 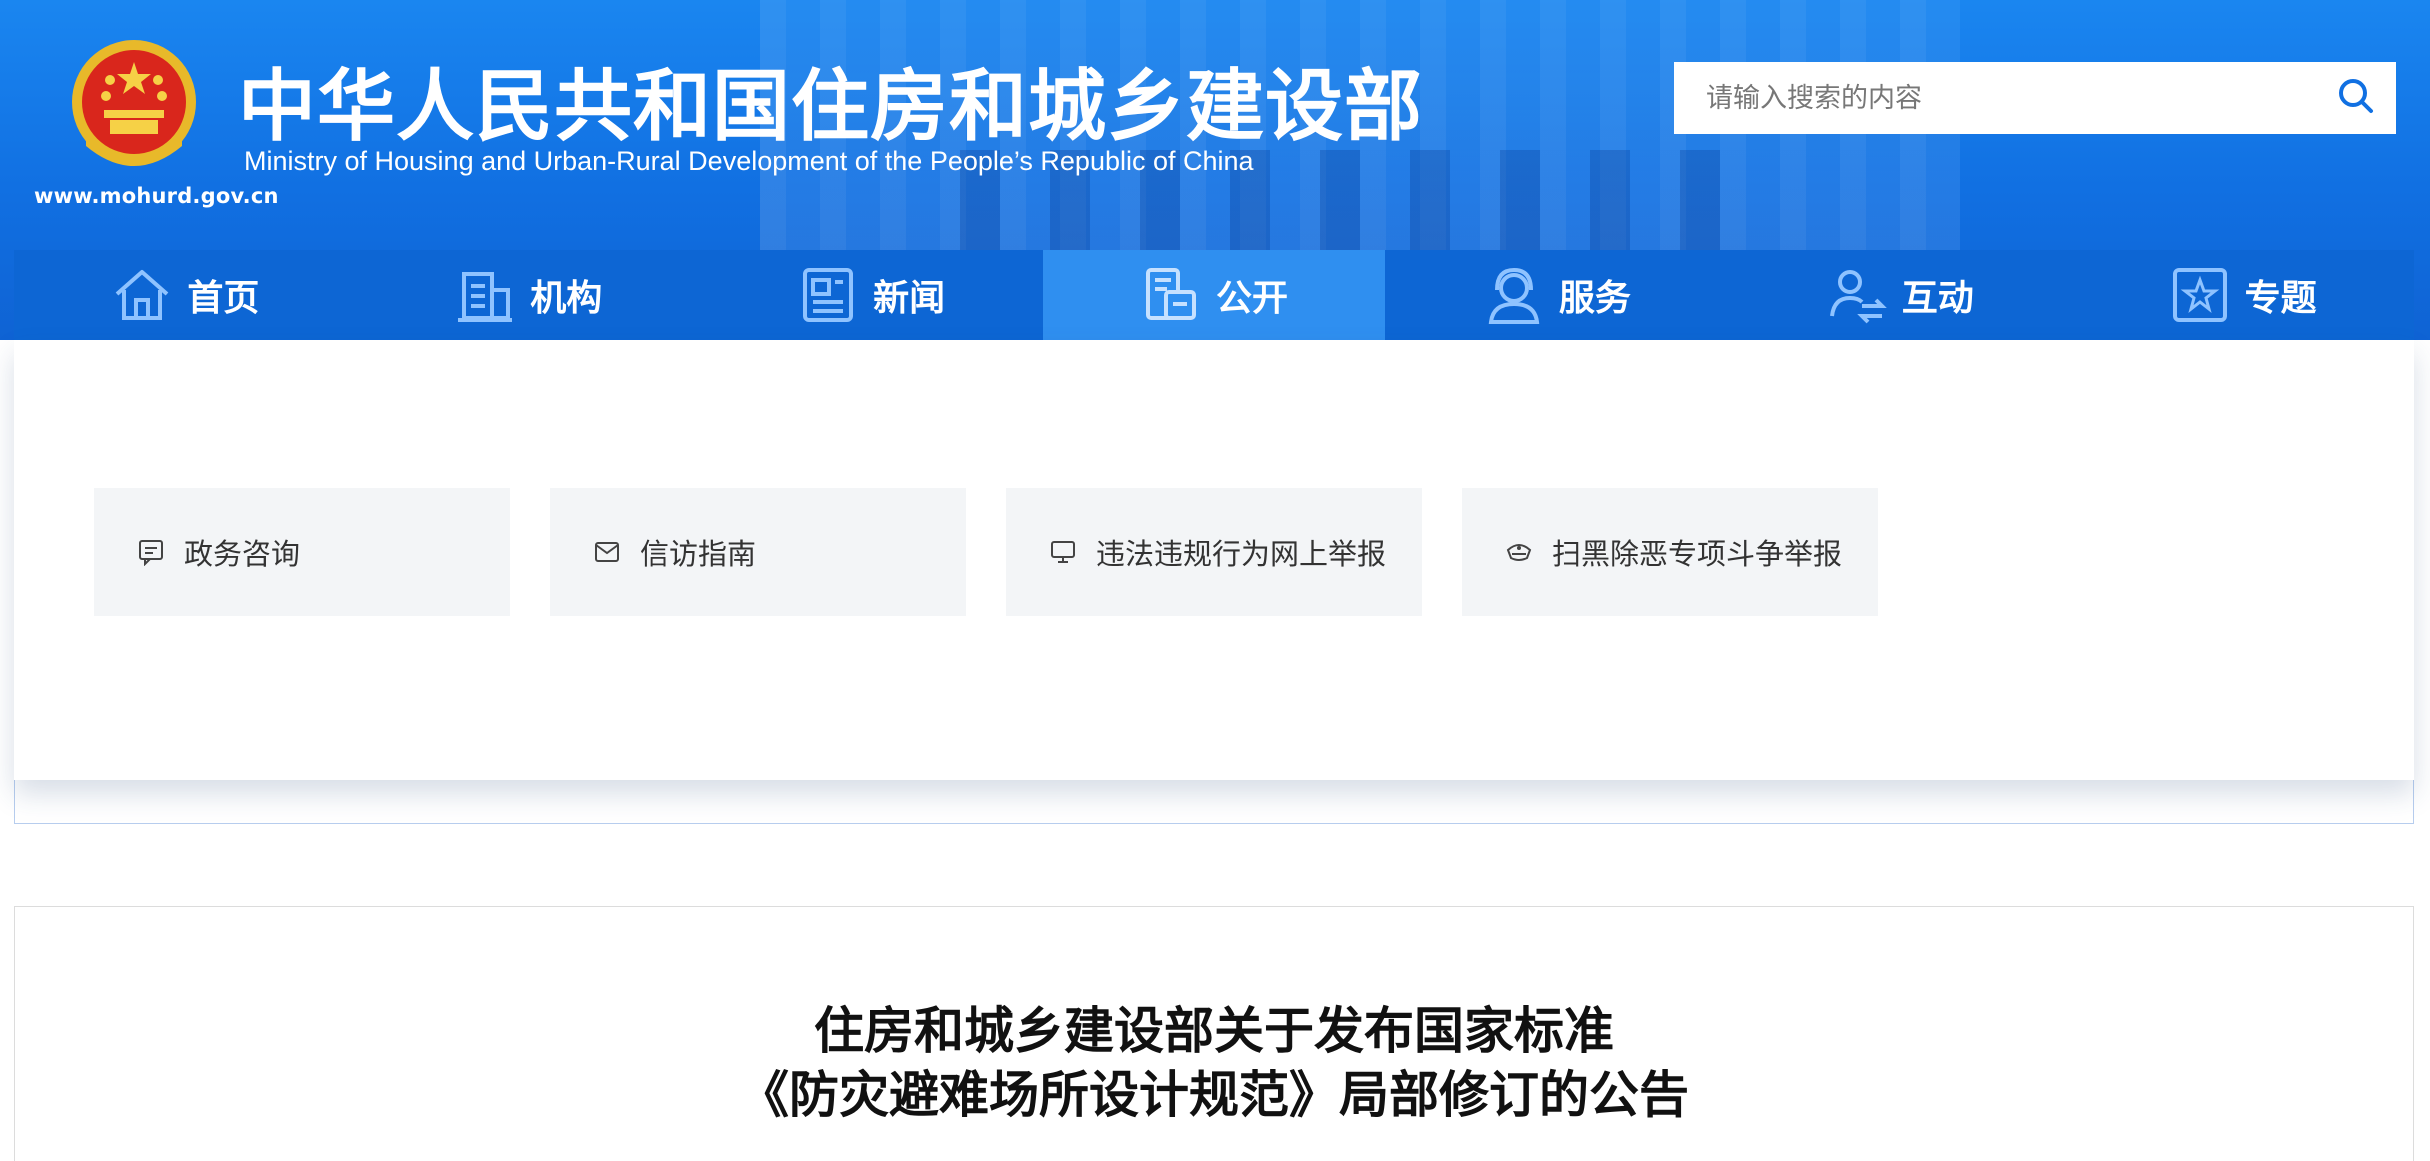 I want to click on article-title-line-1: 住房和城乡建设部关于发布国家标准, so click(x=1214, y=1031).